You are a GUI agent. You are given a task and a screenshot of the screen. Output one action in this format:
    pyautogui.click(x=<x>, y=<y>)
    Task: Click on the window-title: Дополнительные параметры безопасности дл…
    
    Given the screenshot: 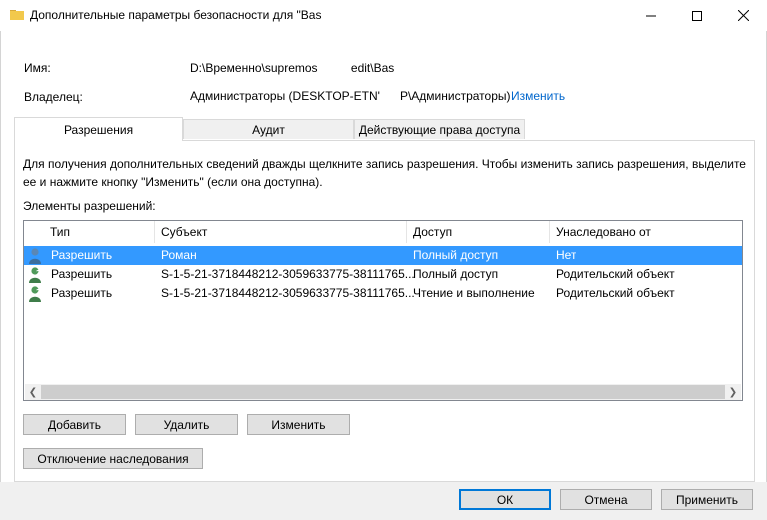 What is the action you would take?
    pyautogui.click(x=176, y=15)
    